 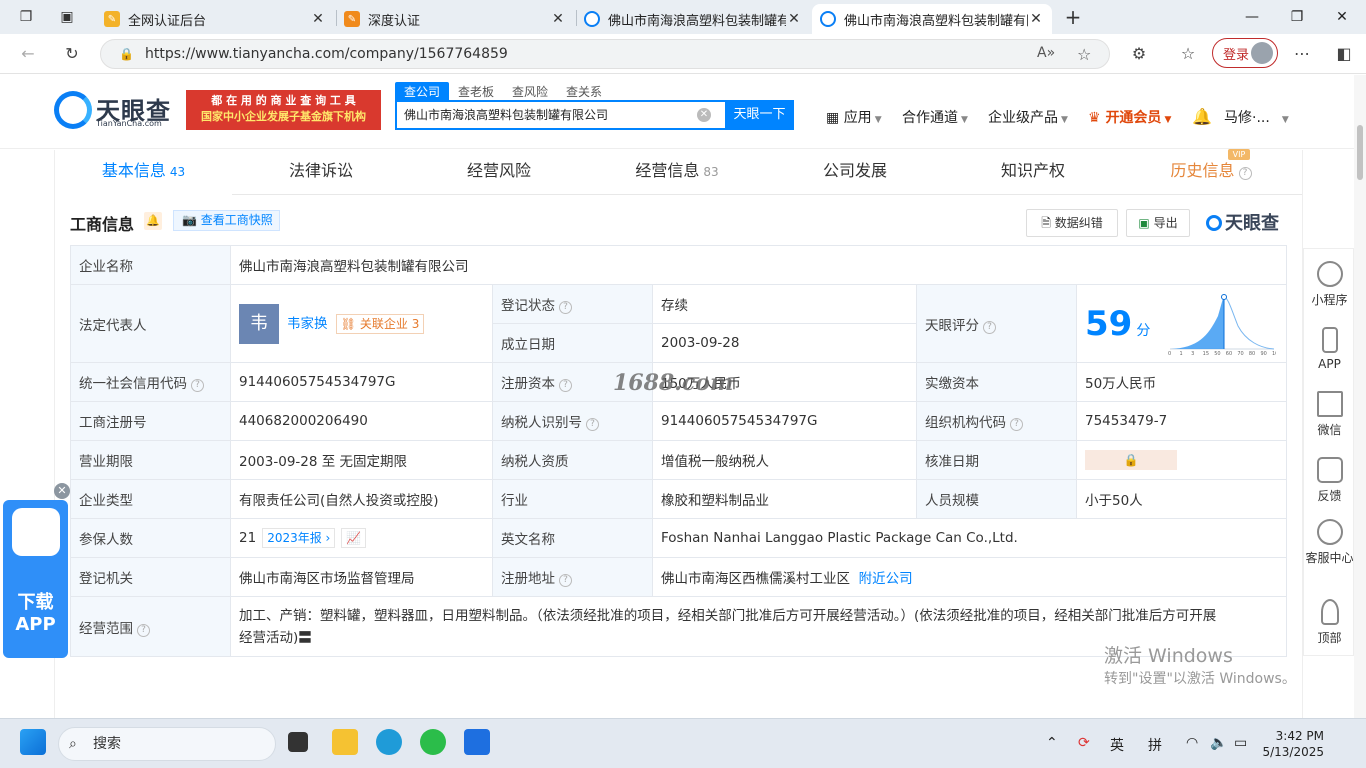 I want to click on sidebar-item-top: 顶部, so click(x=1329, y=622).